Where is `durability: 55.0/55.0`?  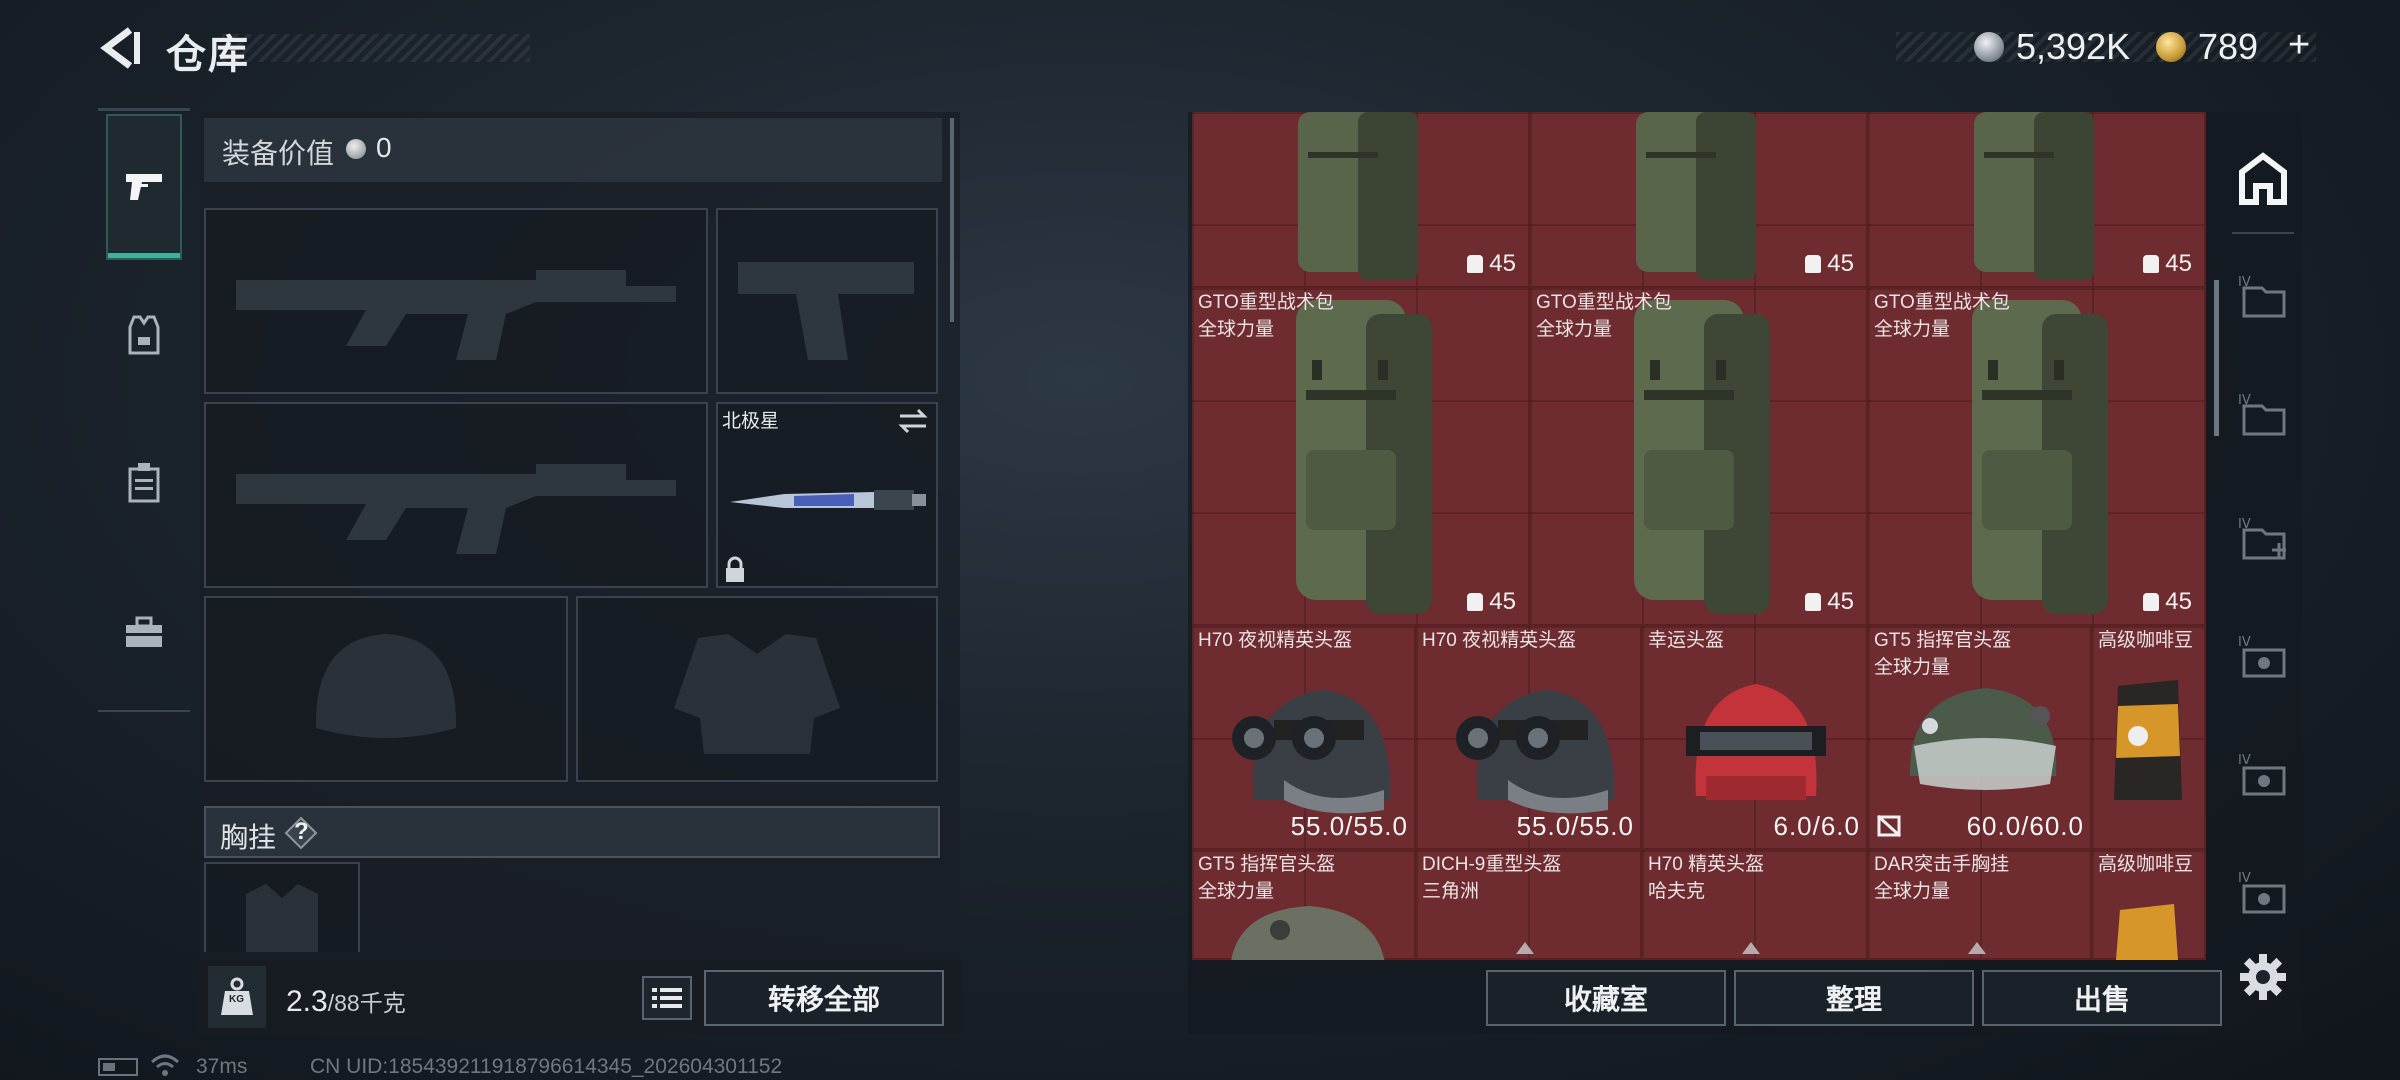
durability: 55.0/55.0 is located at coordinates (1575, 826).